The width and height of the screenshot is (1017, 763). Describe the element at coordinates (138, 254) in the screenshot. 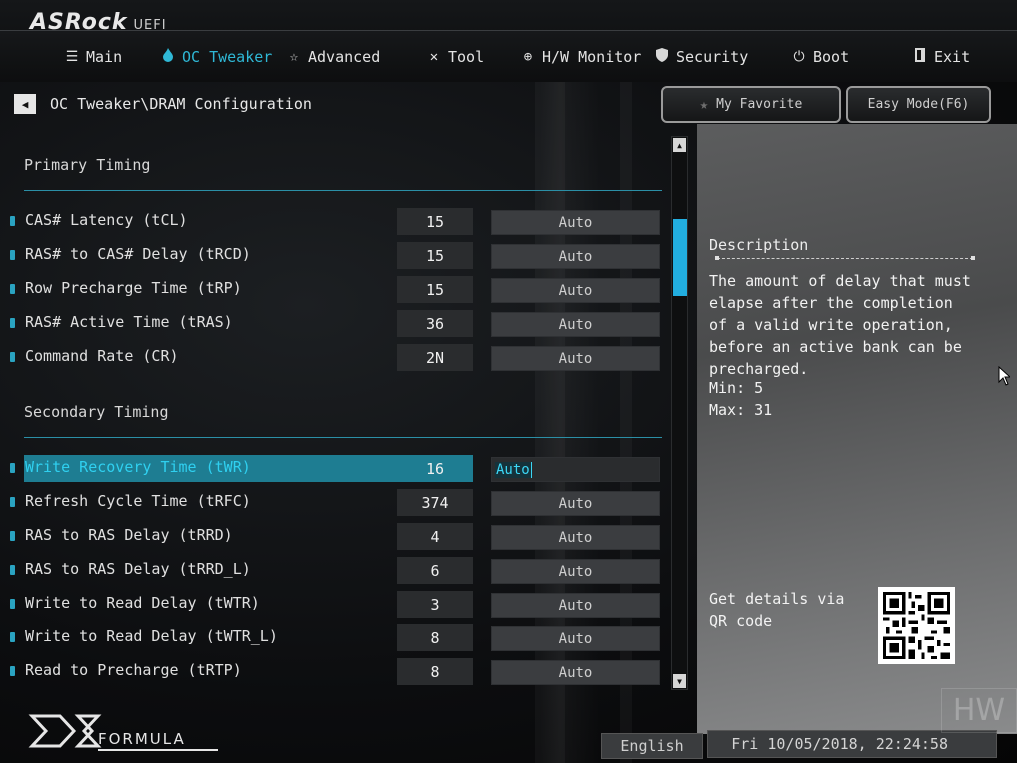

I see `setting-label: RAS# to CAS# Delay (tRCD)` at that location.